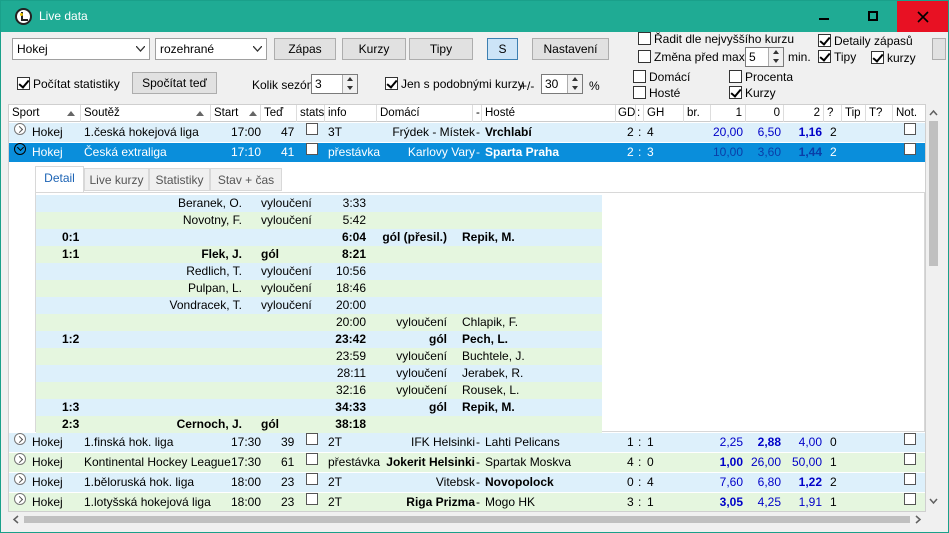 Image resolution: width=949 pixels, height=533 pixels. Describe the element at coordinates (374, 49) in the screenshot. I see `kurzy-button: Kurzy` at that location.